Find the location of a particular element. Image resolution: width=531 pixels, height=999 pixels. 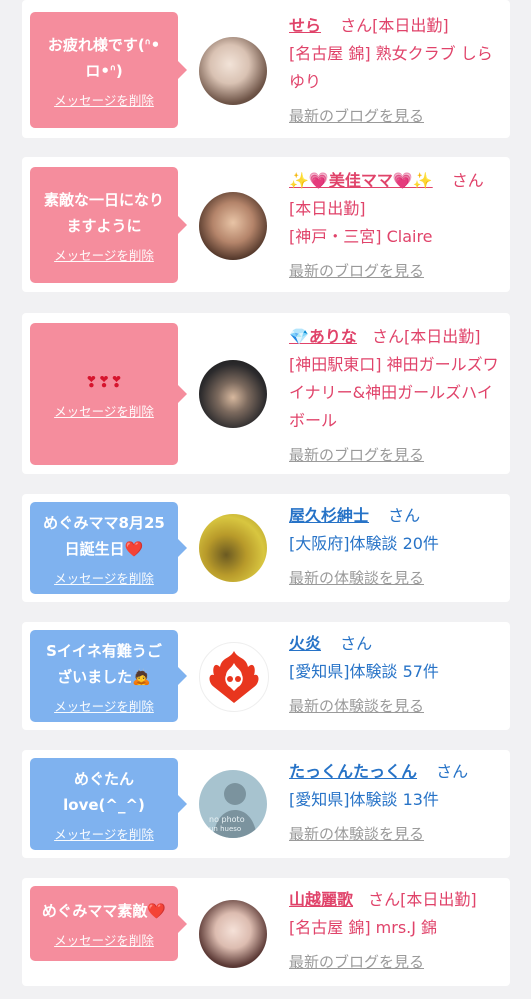

no-photo-icon: no photo un hueso is located at coordinates (233, 810).